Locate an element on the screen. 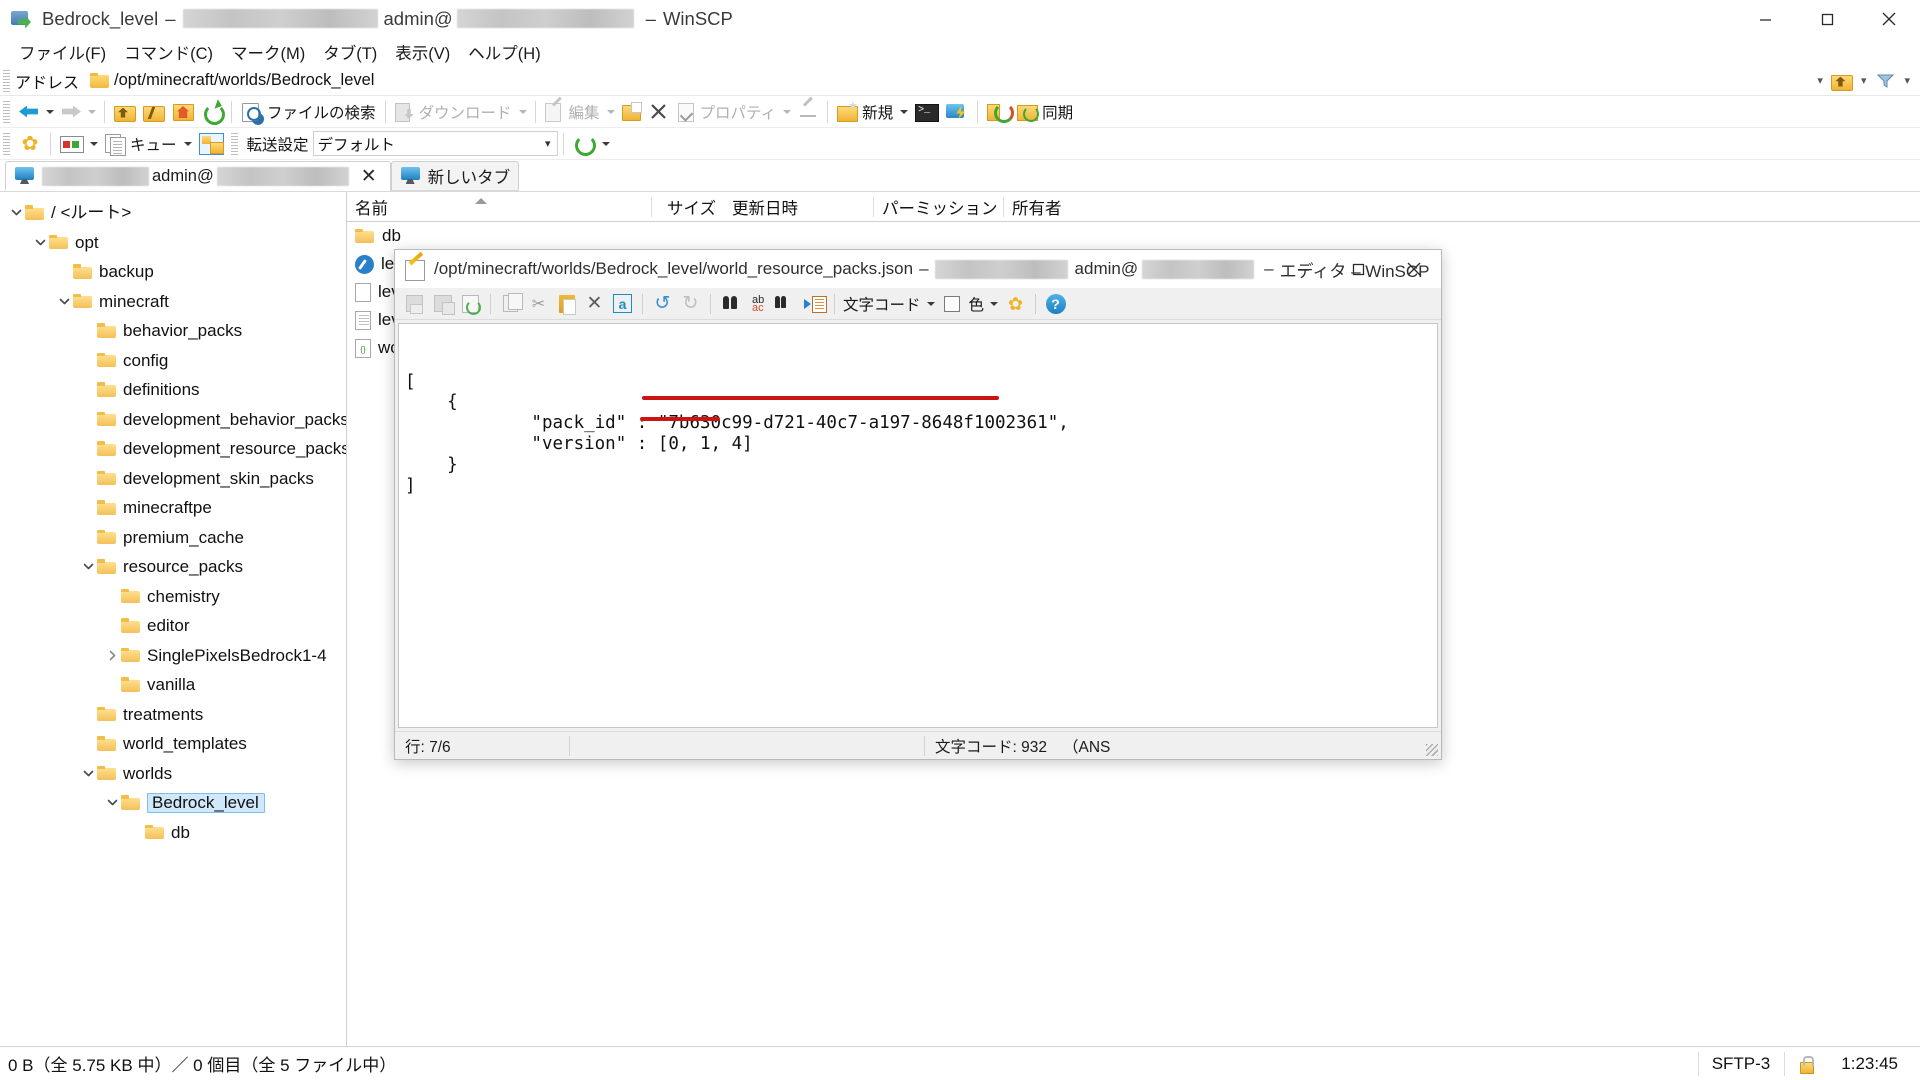 This screenshot has height=1080, width=1920. panes-caret-icon is located at coordinates (94, 143).